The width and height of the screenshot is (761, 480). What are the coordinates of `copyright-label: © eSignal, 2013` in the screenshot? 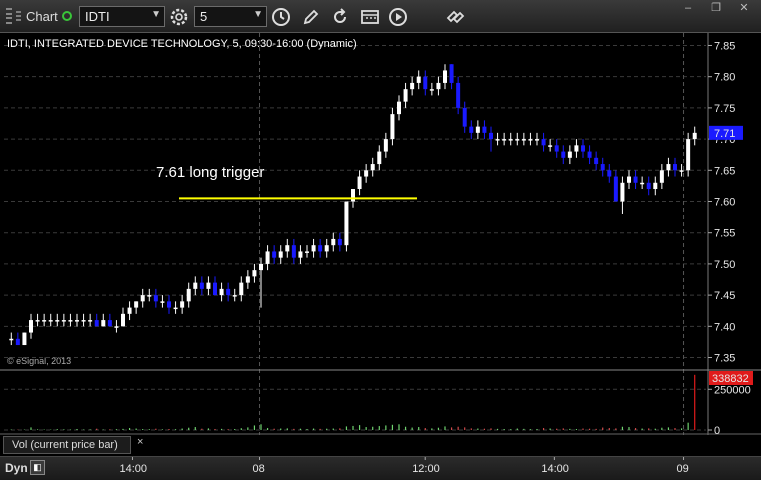 It's located at (39, 361).